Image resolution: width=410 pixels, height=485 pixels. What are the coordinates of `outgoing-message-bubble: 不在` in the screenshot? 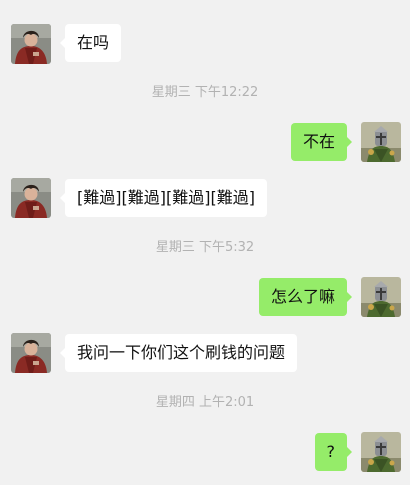 It's located at (321, 142).